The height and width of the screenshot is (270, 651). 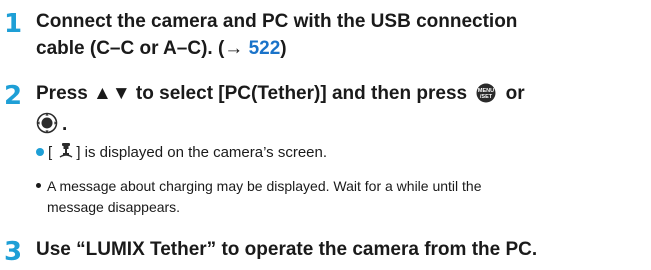 What do you see at coordinates (142, 48) in the screenshot?
I see `step-1-line2-prefix: cable (C–C or A–C). (→` at bounding box center [142, 48].